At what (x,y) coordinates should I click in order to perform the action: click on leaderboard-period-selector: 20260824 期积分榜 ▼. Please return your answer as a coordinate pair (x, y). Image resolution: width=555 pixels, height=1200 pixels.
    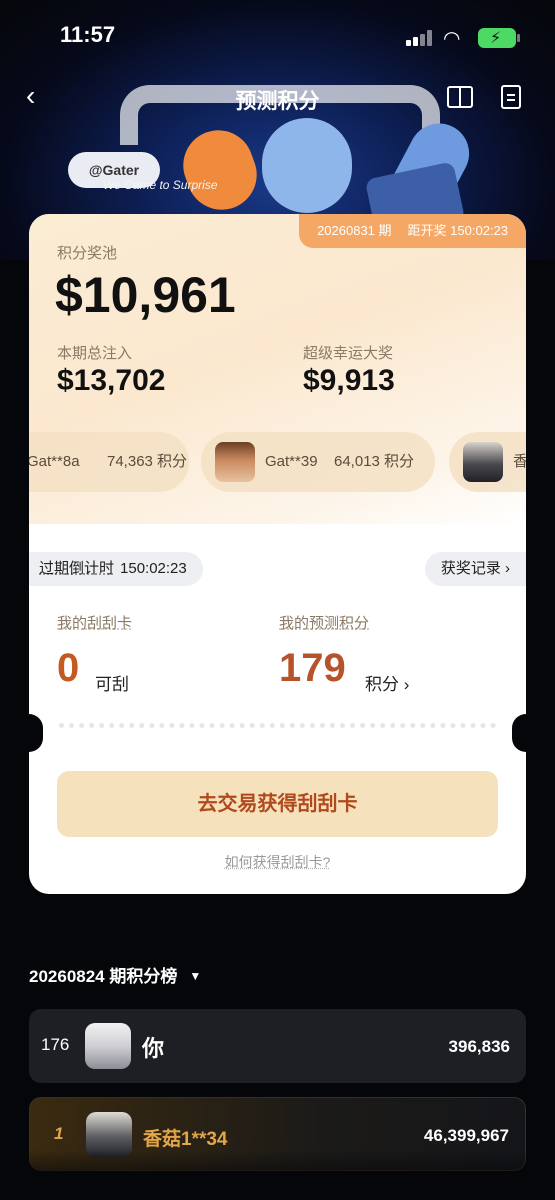
    Looking at the image, I should click on (115, 974).